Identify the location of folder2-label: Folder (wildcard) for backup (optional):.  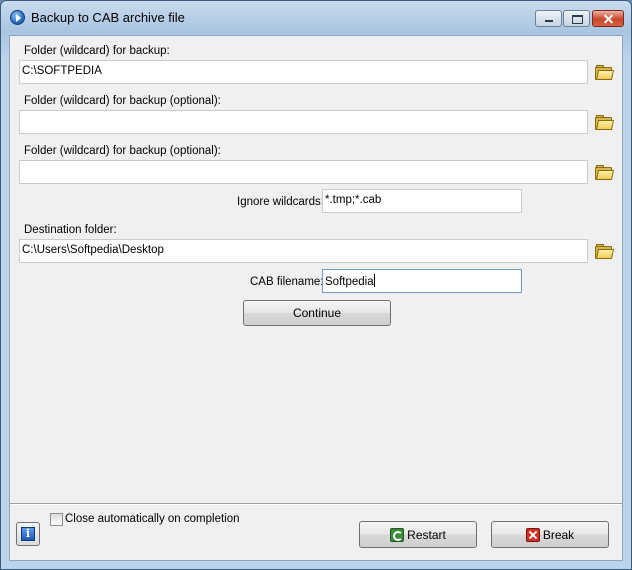
(122, 101).